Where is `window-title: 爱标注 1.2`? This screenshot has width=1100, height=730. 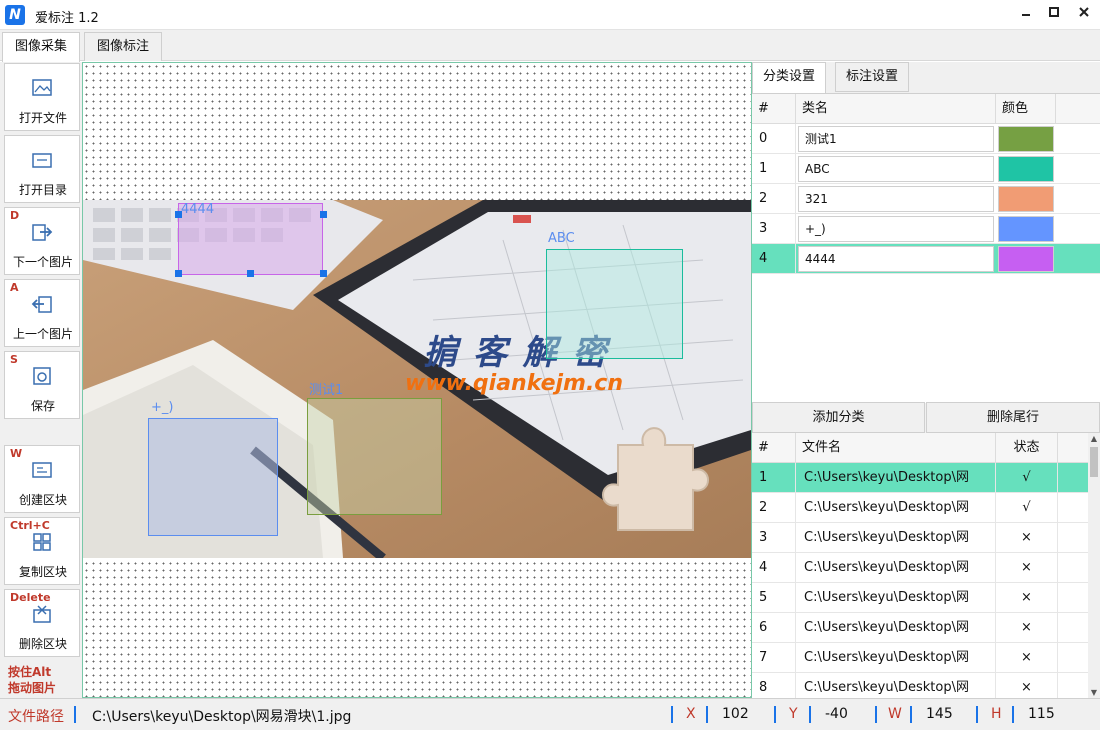 window-title: 爱标注 1.2 is located at coordinates (67, 18).